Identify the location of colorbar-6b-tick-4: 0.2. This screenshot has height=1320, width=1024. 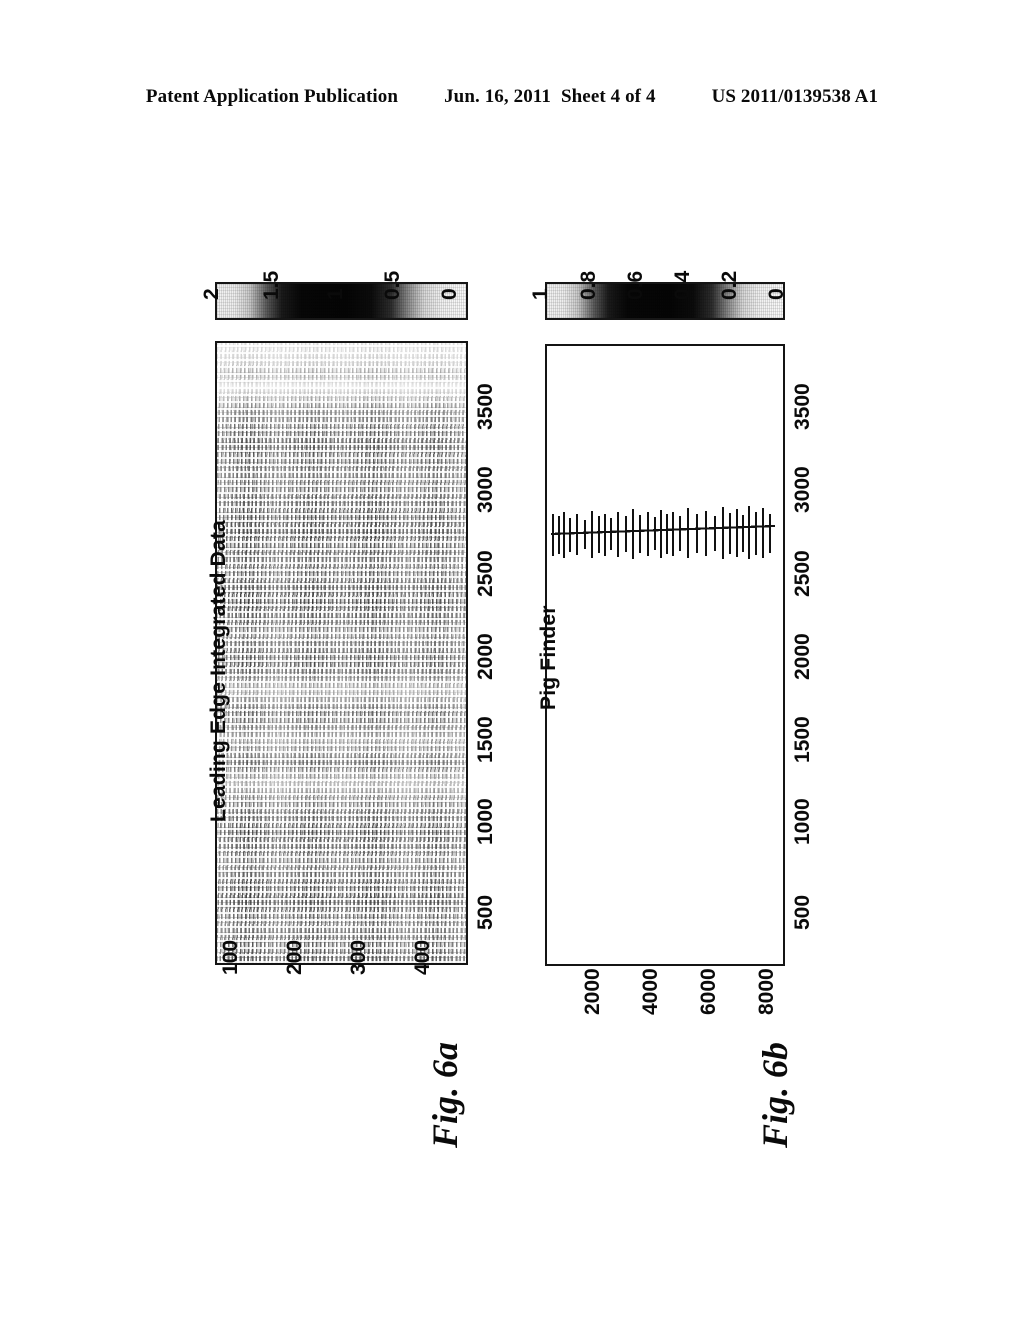
(729, 285).